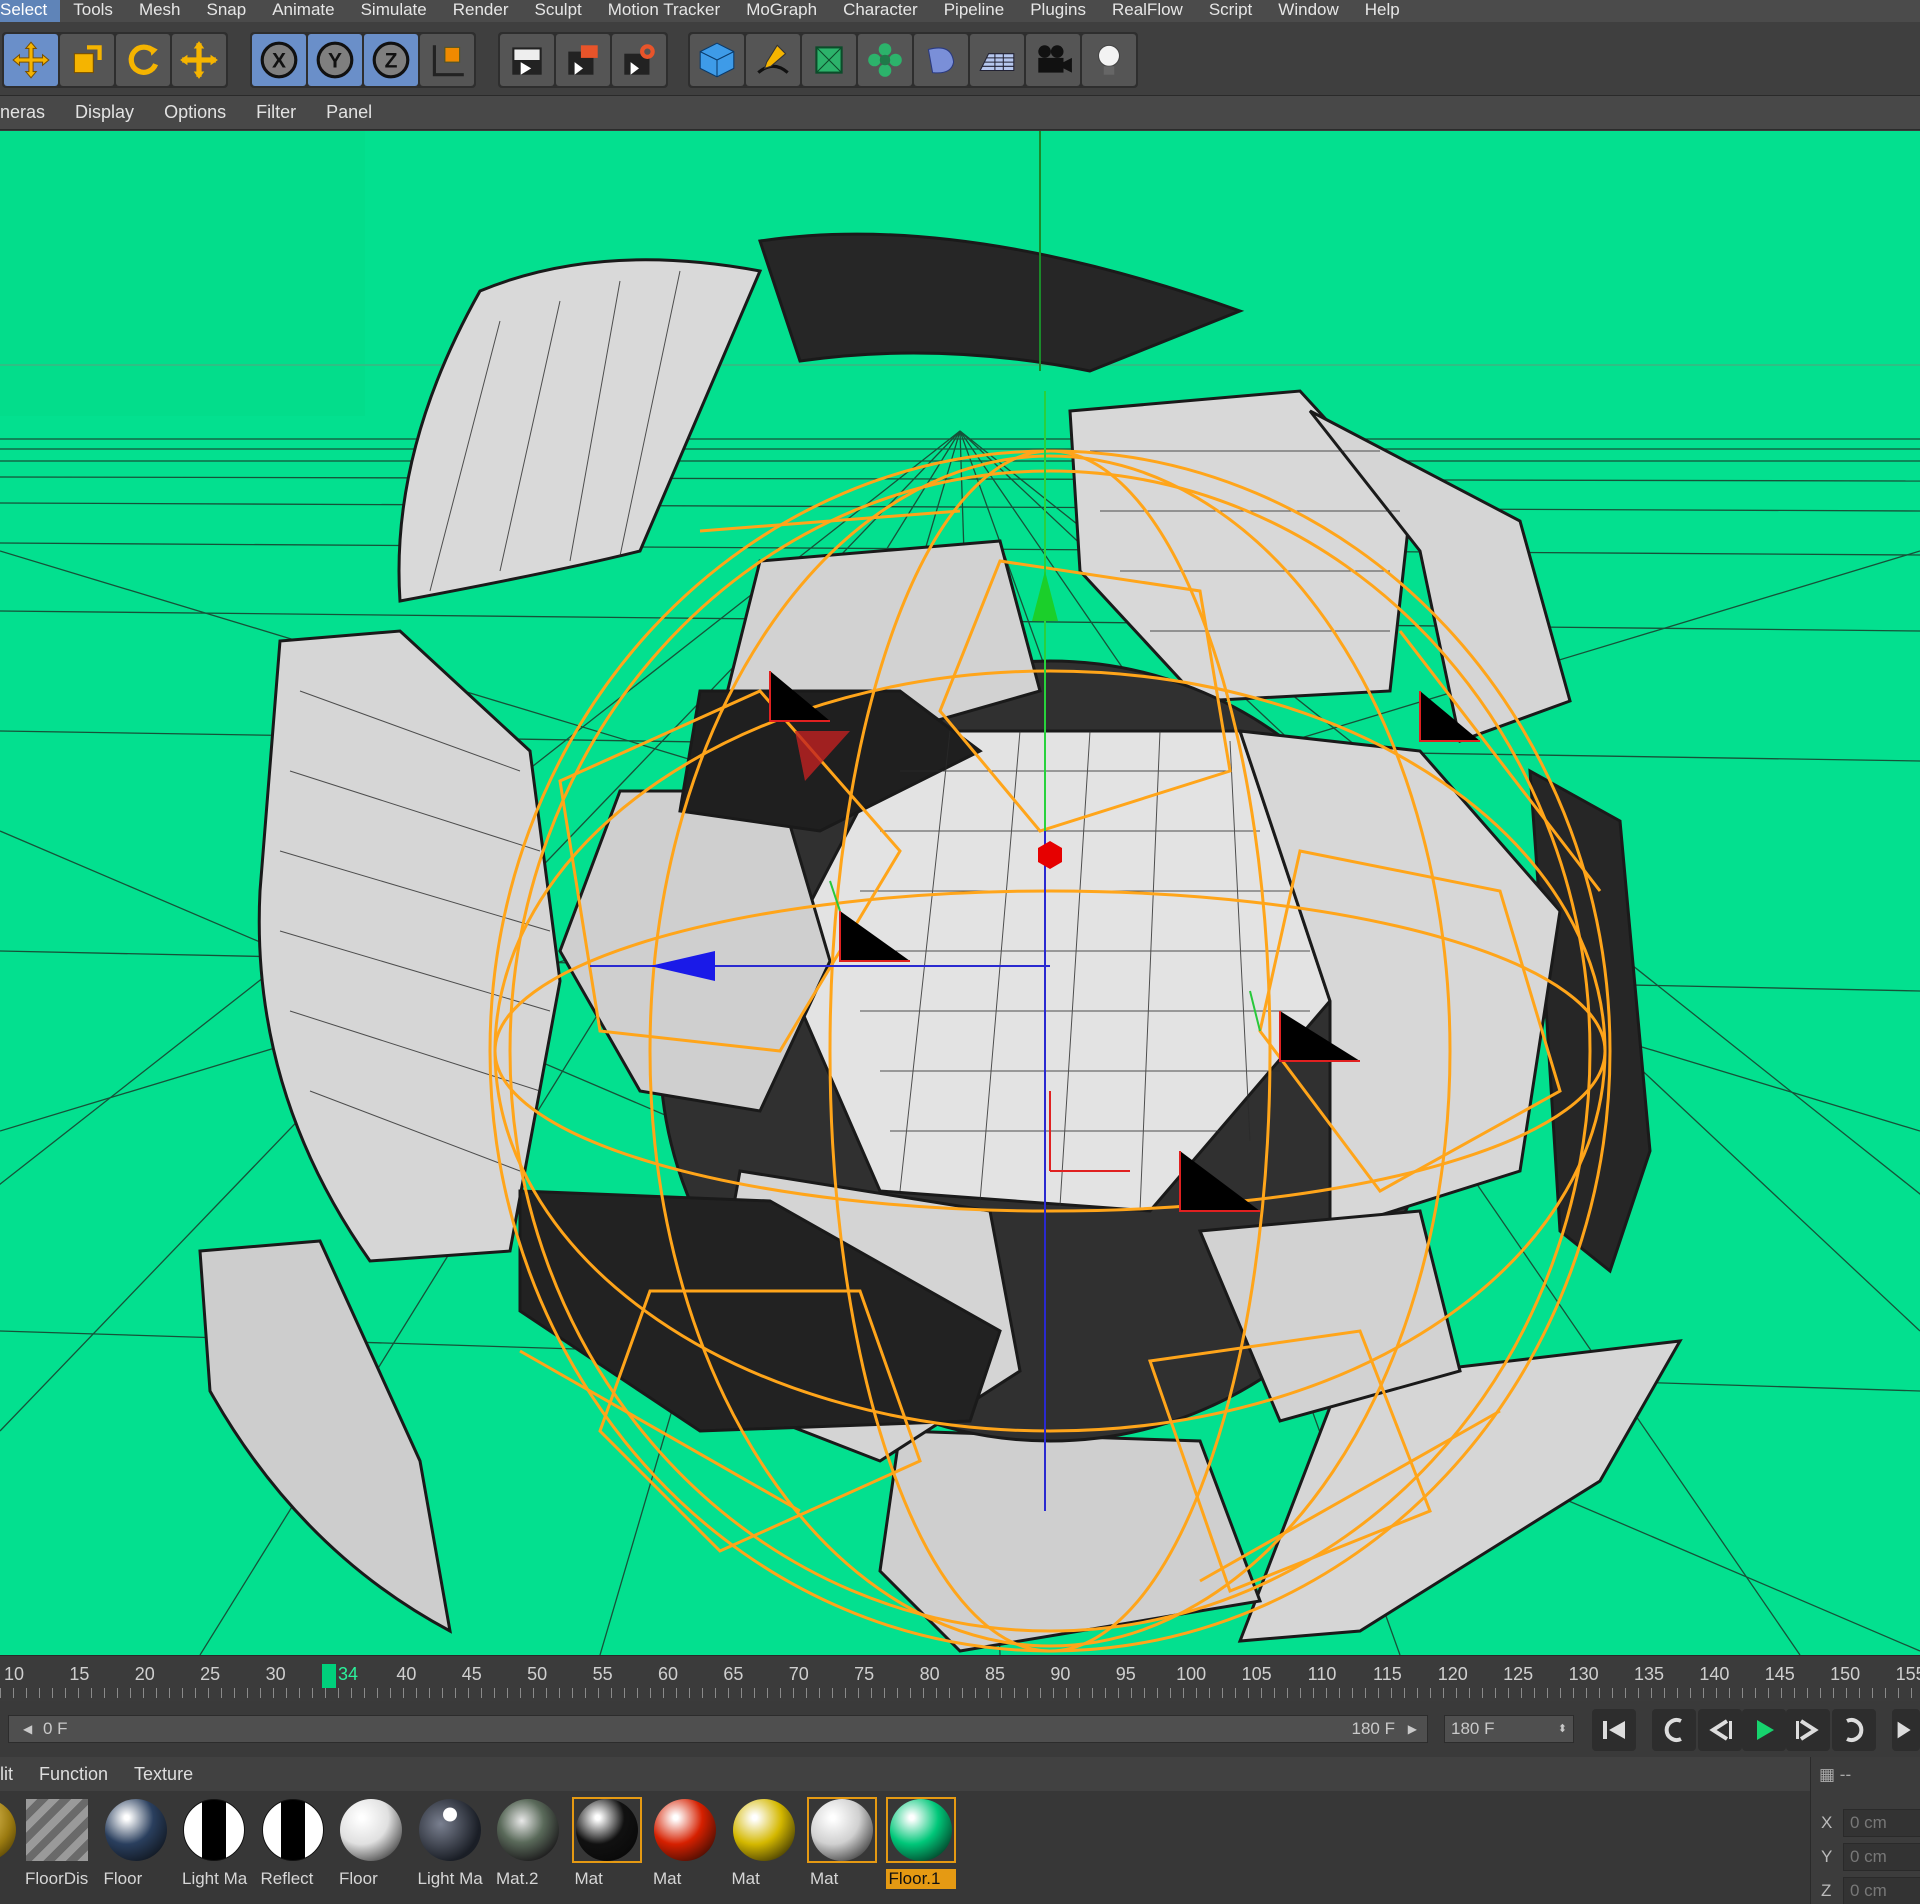  I want to click on menu-script: Script, so click(1230, 11).